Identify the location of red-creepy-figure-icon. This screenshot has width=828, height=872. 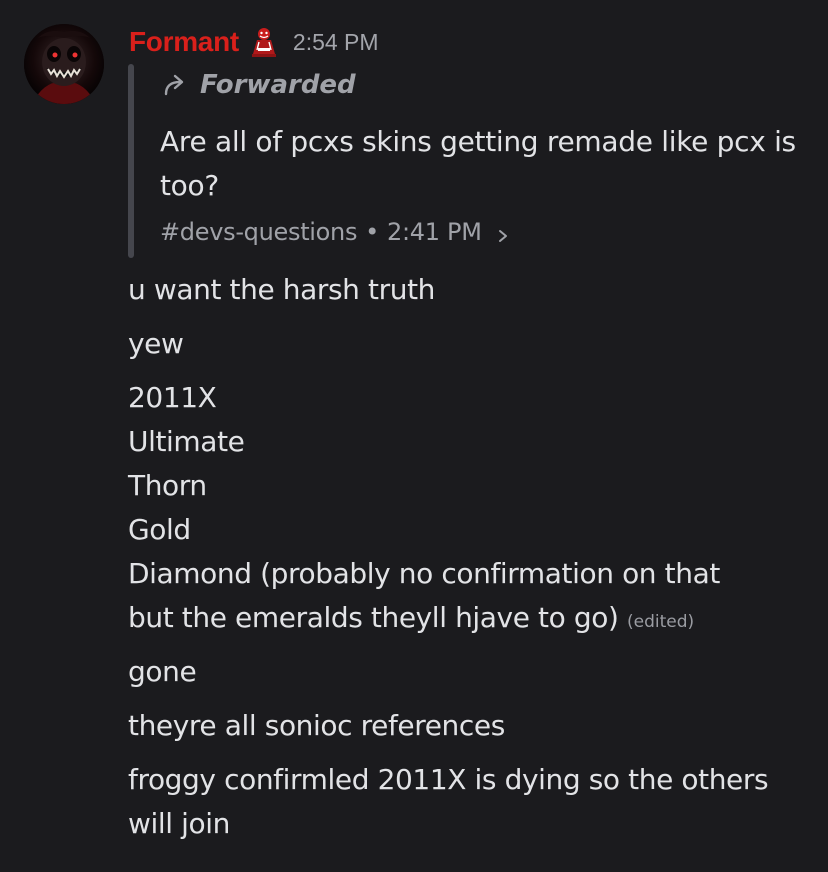
(264, 42).